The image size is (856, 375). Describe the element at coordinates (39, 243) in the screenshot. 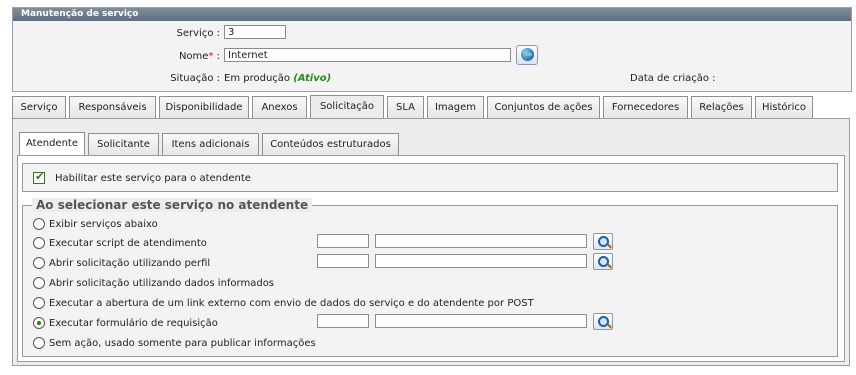

I see `radio-executar-script` at that location.